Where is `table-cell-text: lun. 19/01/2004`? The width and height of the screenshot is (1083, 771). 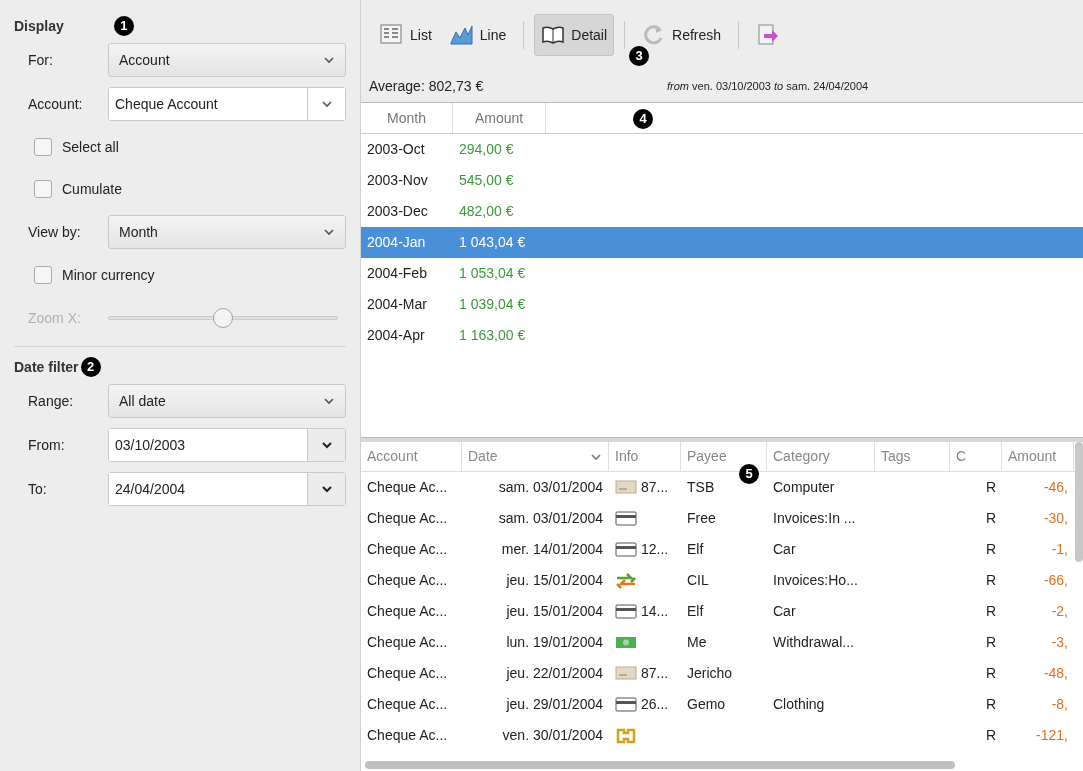
table-cell-text: lun. 19/01/2004 is located at coordinates (554, 642).